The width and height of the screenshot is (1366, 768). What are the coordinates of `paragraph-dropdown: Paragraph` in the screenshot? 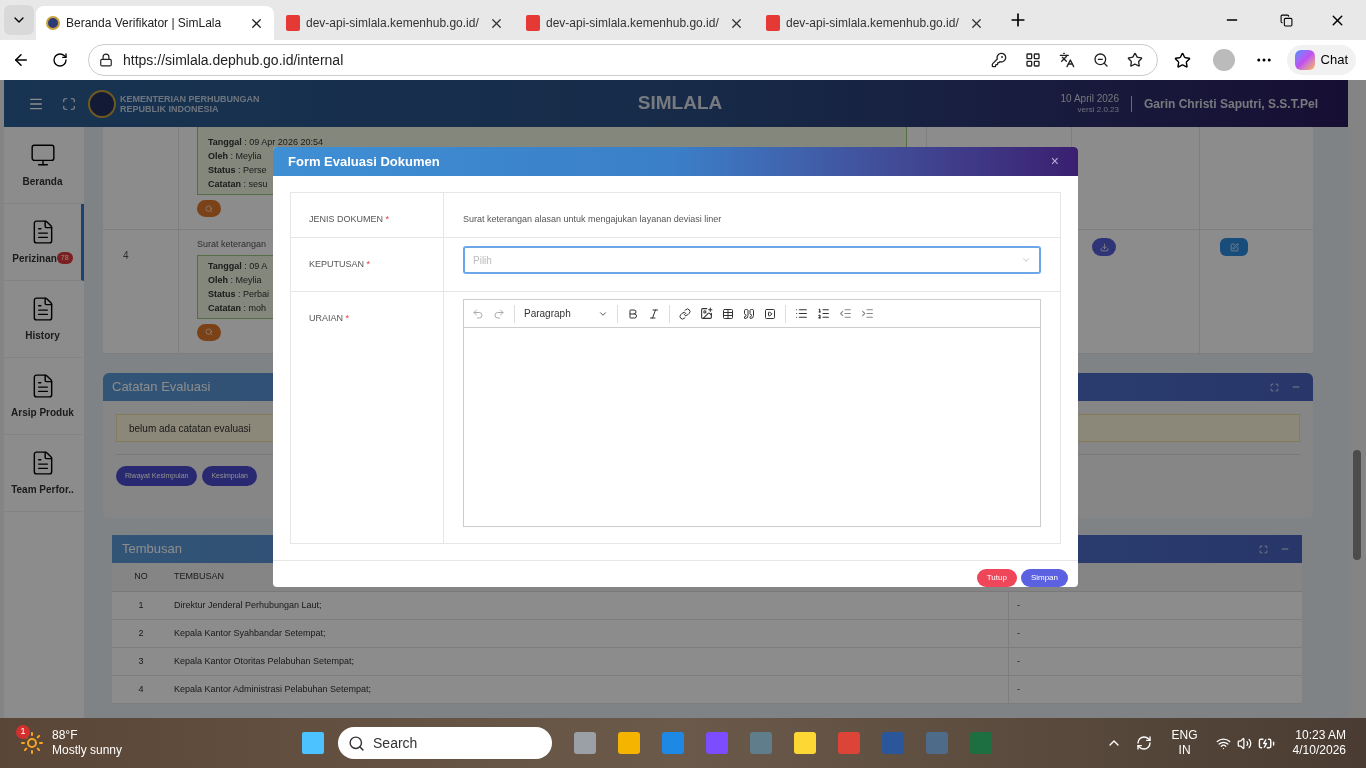 It's located at (566, 313).